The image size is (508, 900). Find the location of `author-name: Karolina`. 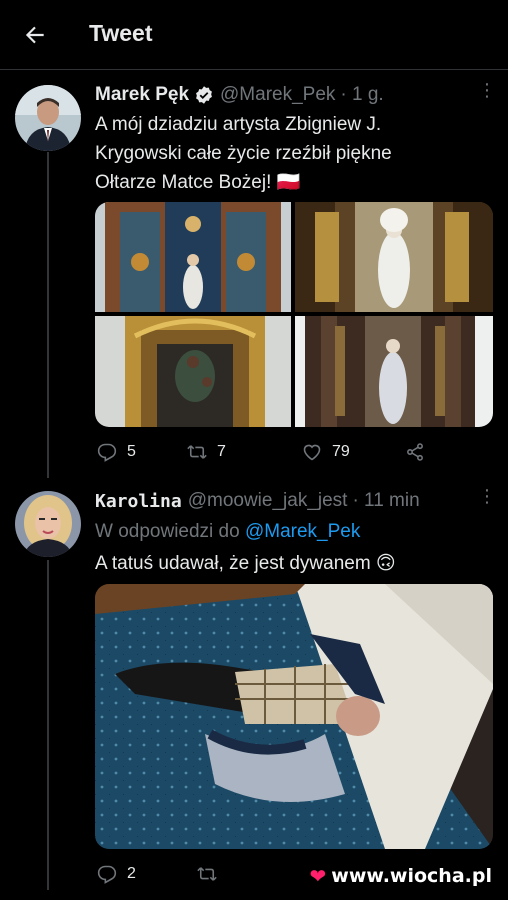

author-name: Karolina is located at coordinates (138, 501).